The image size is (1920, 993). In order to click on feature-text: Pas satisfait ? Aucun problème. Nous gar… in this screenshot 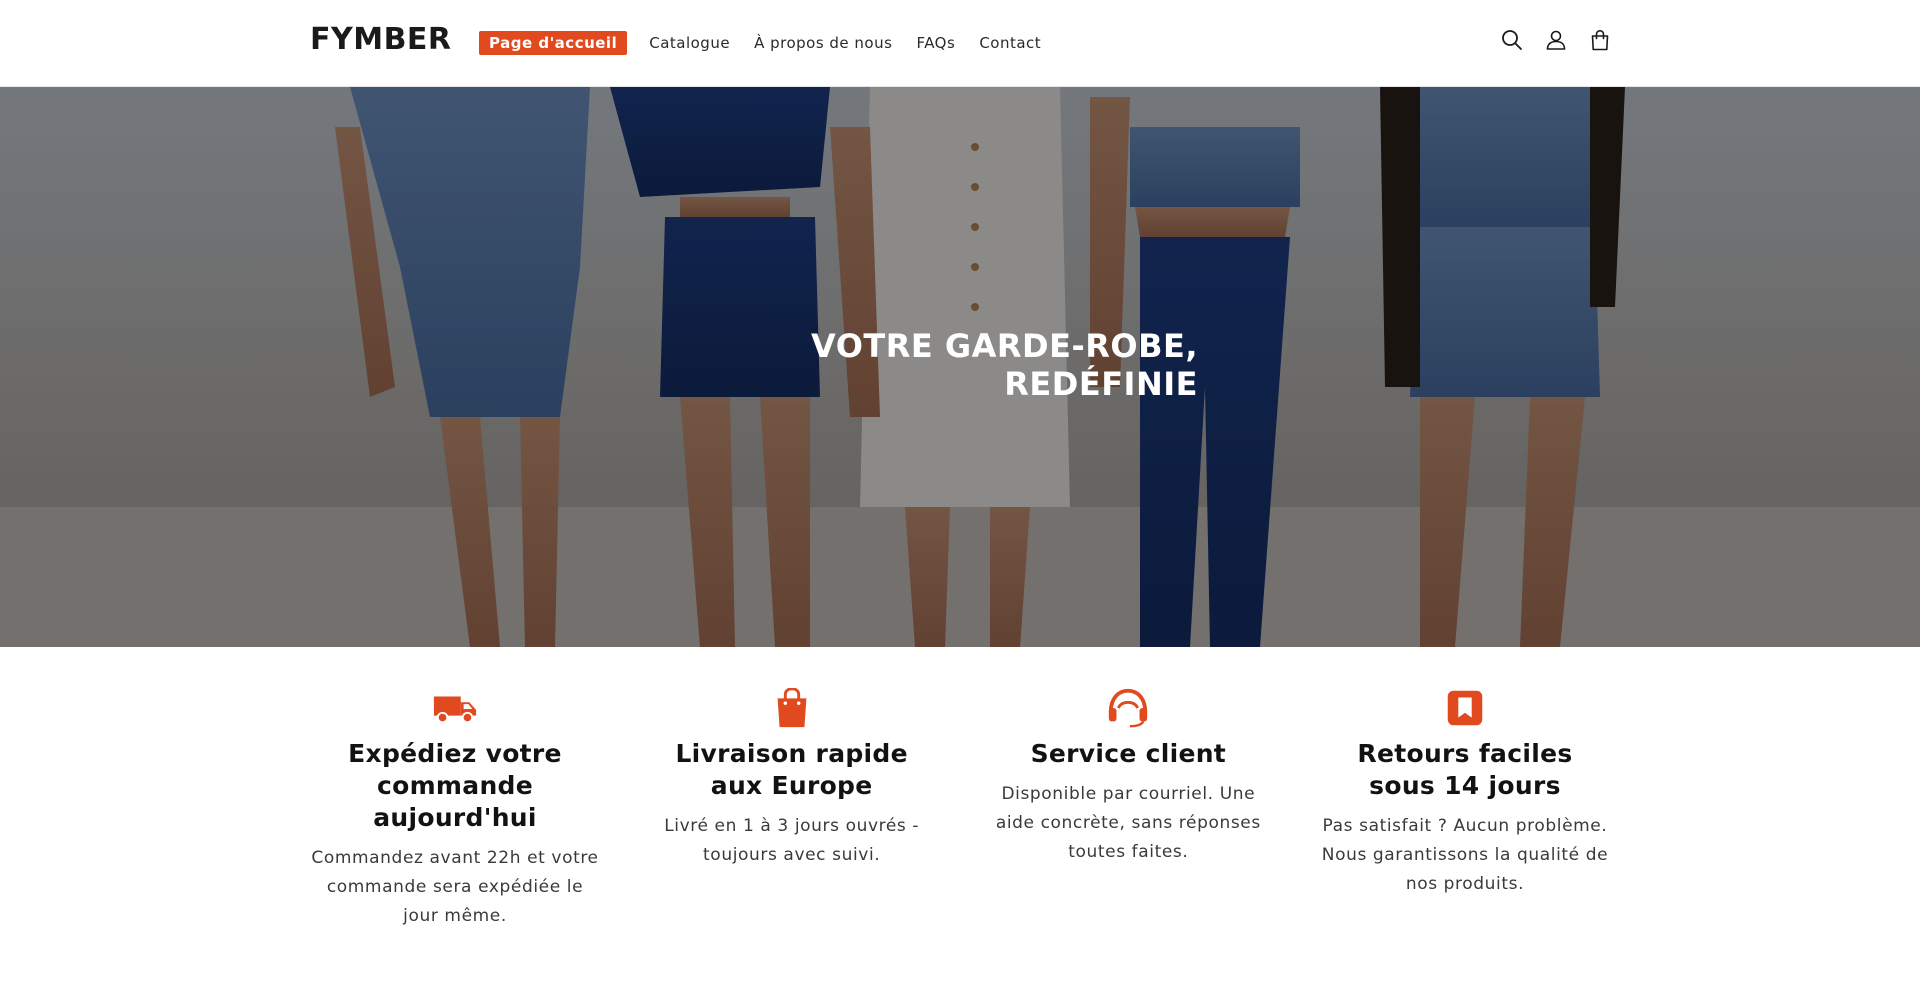, I will do `click(1465, 855)`.